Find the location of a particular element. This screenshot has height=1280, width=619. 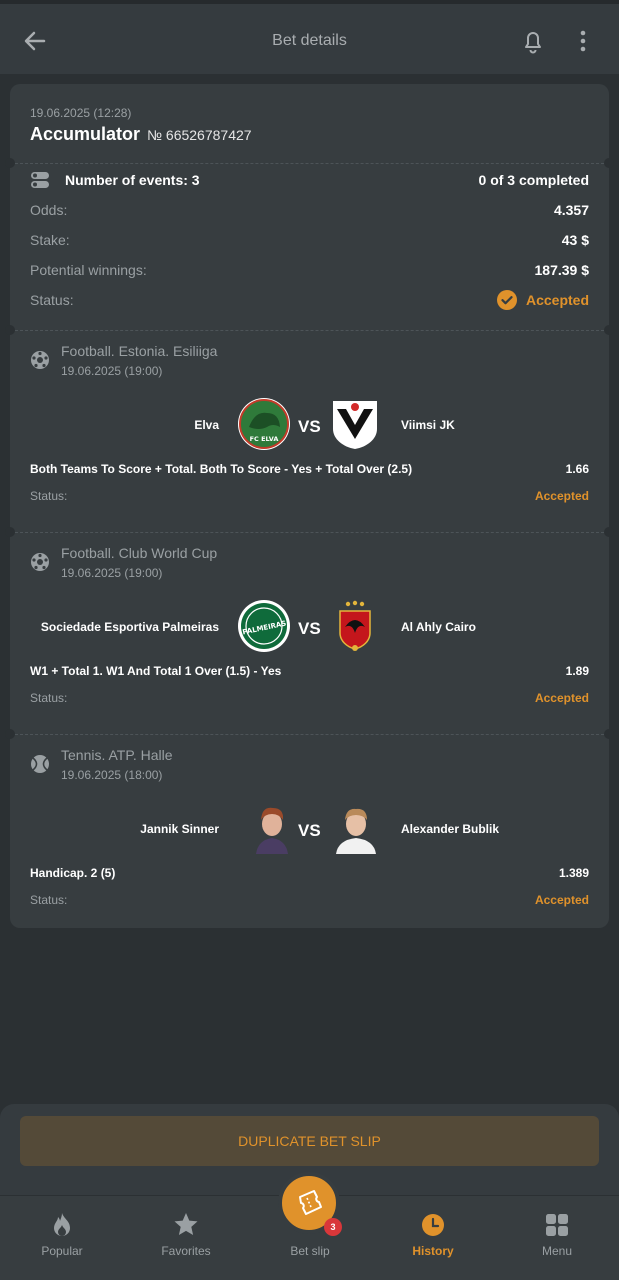

check-circle-icon is located at coordinates (507, 300).